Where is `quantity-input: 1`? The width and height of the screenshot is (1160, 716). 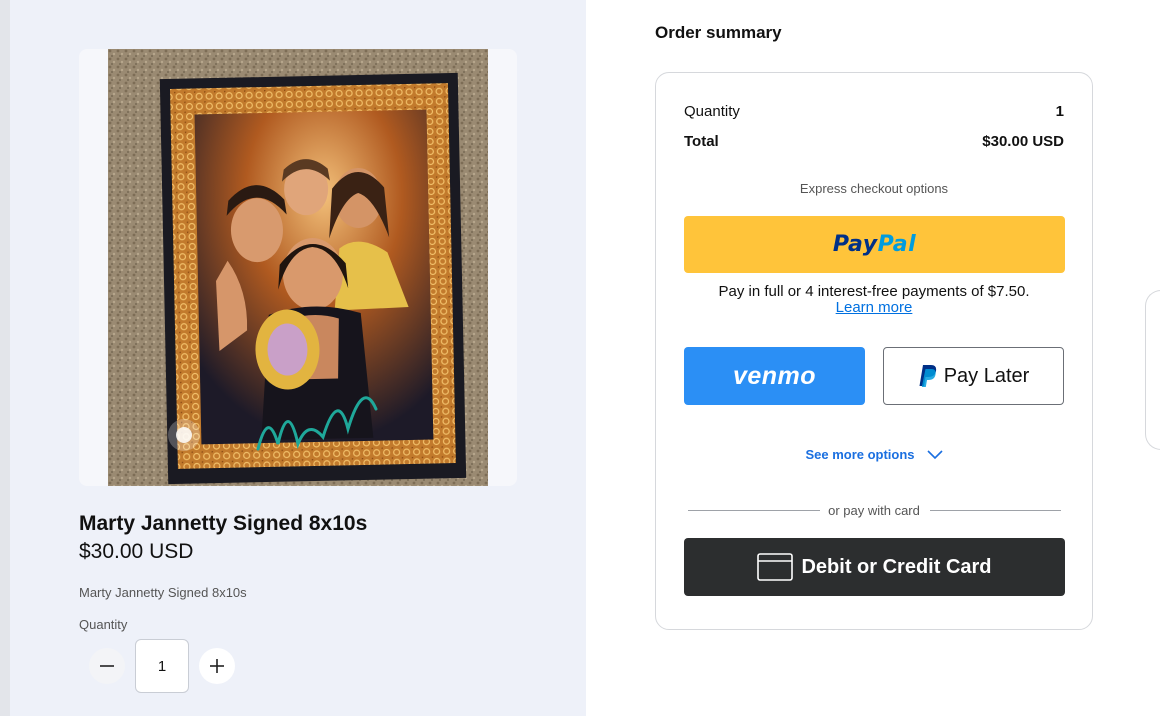
quantity-input: 1 is located at coordinates (162, 666).